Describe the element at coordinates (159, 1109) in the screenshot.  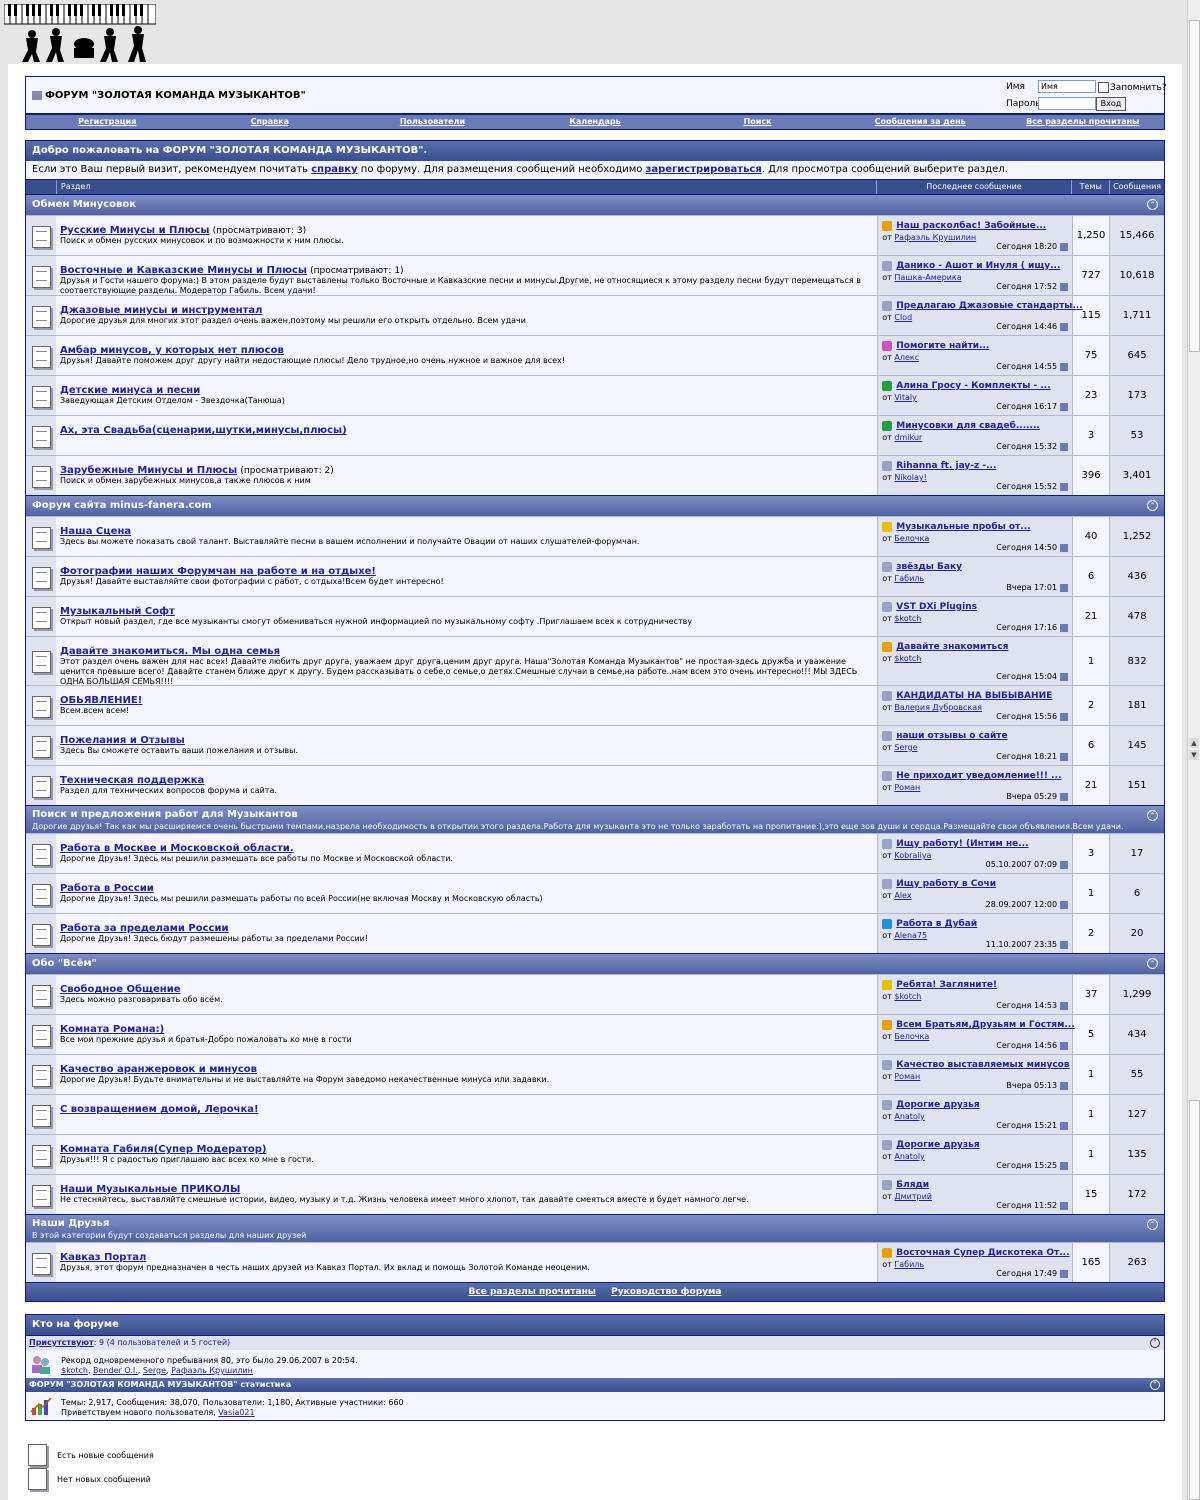
I see `forum-name-link: С возвращением домой, Лерочка!` at that location.